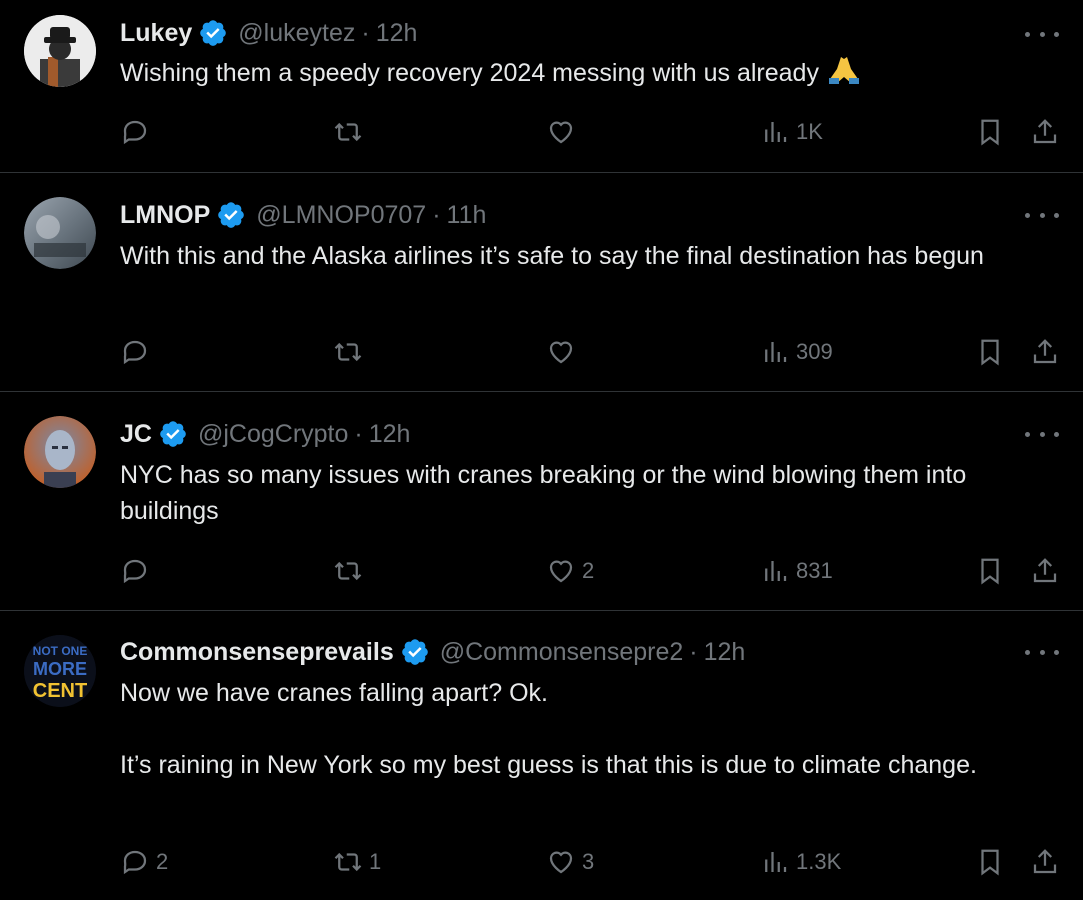  What do you see at coordinates (809, 131) in the screenshot?
I see `view-count: 1K` at bounding box center [809, 131].